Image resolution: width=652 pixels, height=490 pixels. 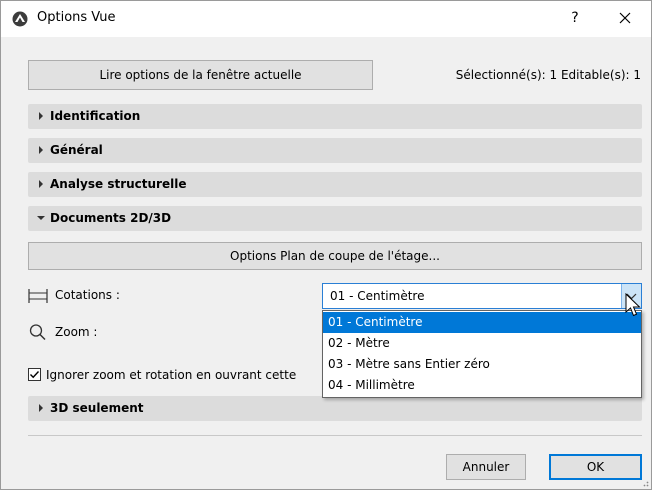 I want to click on app-logo-icon, so click(x=20, y=19).